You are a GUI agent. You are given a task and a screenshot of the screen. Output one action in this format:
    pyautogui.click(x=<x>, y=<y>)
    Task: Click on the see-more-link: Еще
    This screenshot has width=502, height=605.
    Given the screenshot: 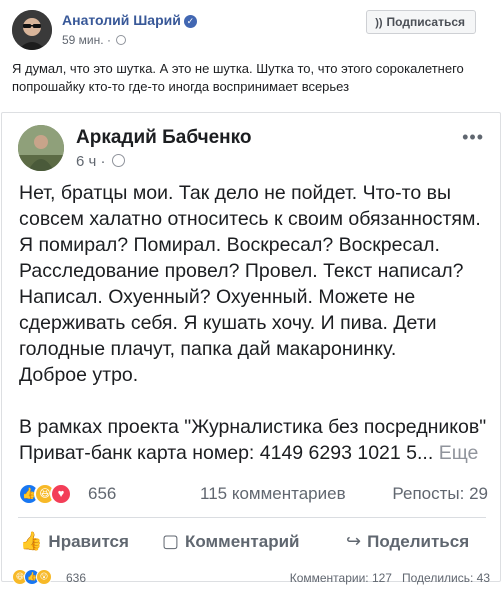 What is the action you would take?
    pyautogui.click(x=459, y=453)
    